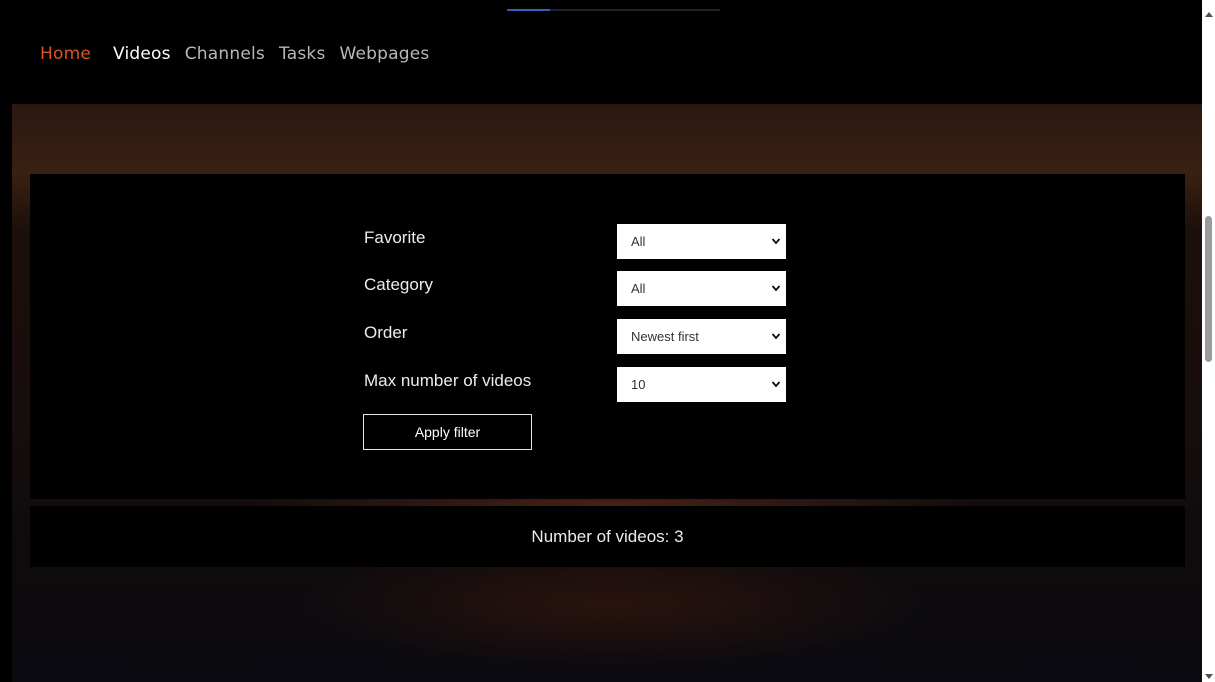  Describe the element at coordinates (613, 10) in the screenshot. I see `loading-progress-bar` at that location.